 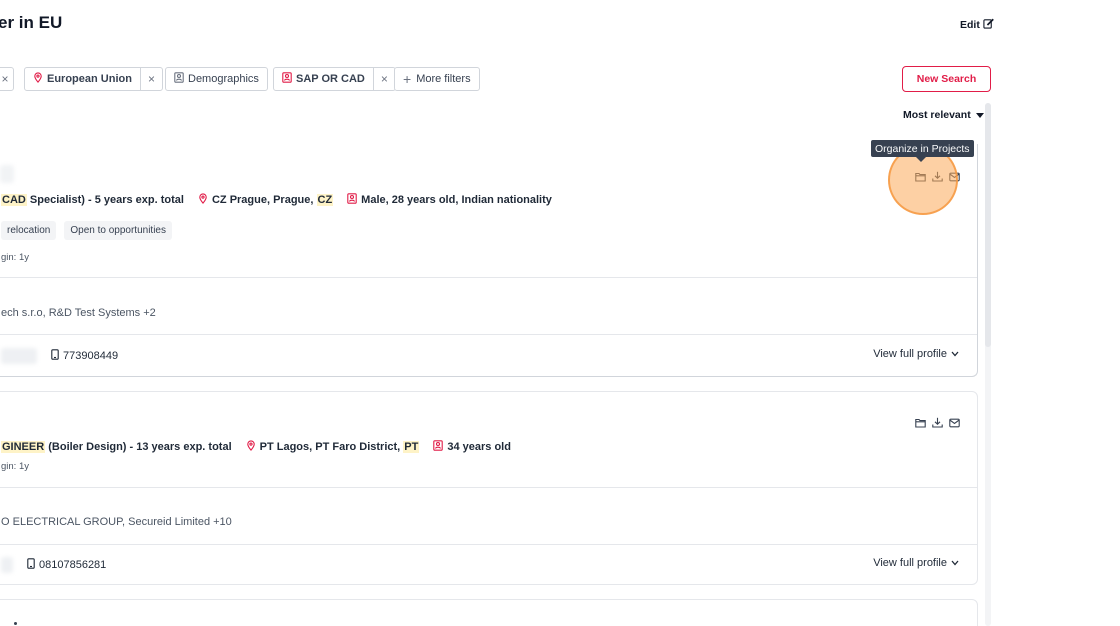 I want to click on location-highlight: CZ, so click(x=325, y=200).